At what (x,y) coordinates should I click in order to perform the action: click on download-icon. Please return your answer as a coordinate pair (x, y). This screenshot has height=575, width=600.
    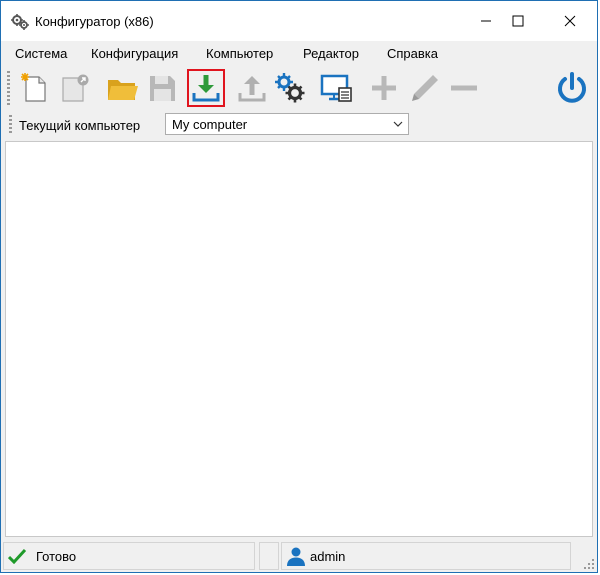
    Looking at the image, I should click on (206, 88).